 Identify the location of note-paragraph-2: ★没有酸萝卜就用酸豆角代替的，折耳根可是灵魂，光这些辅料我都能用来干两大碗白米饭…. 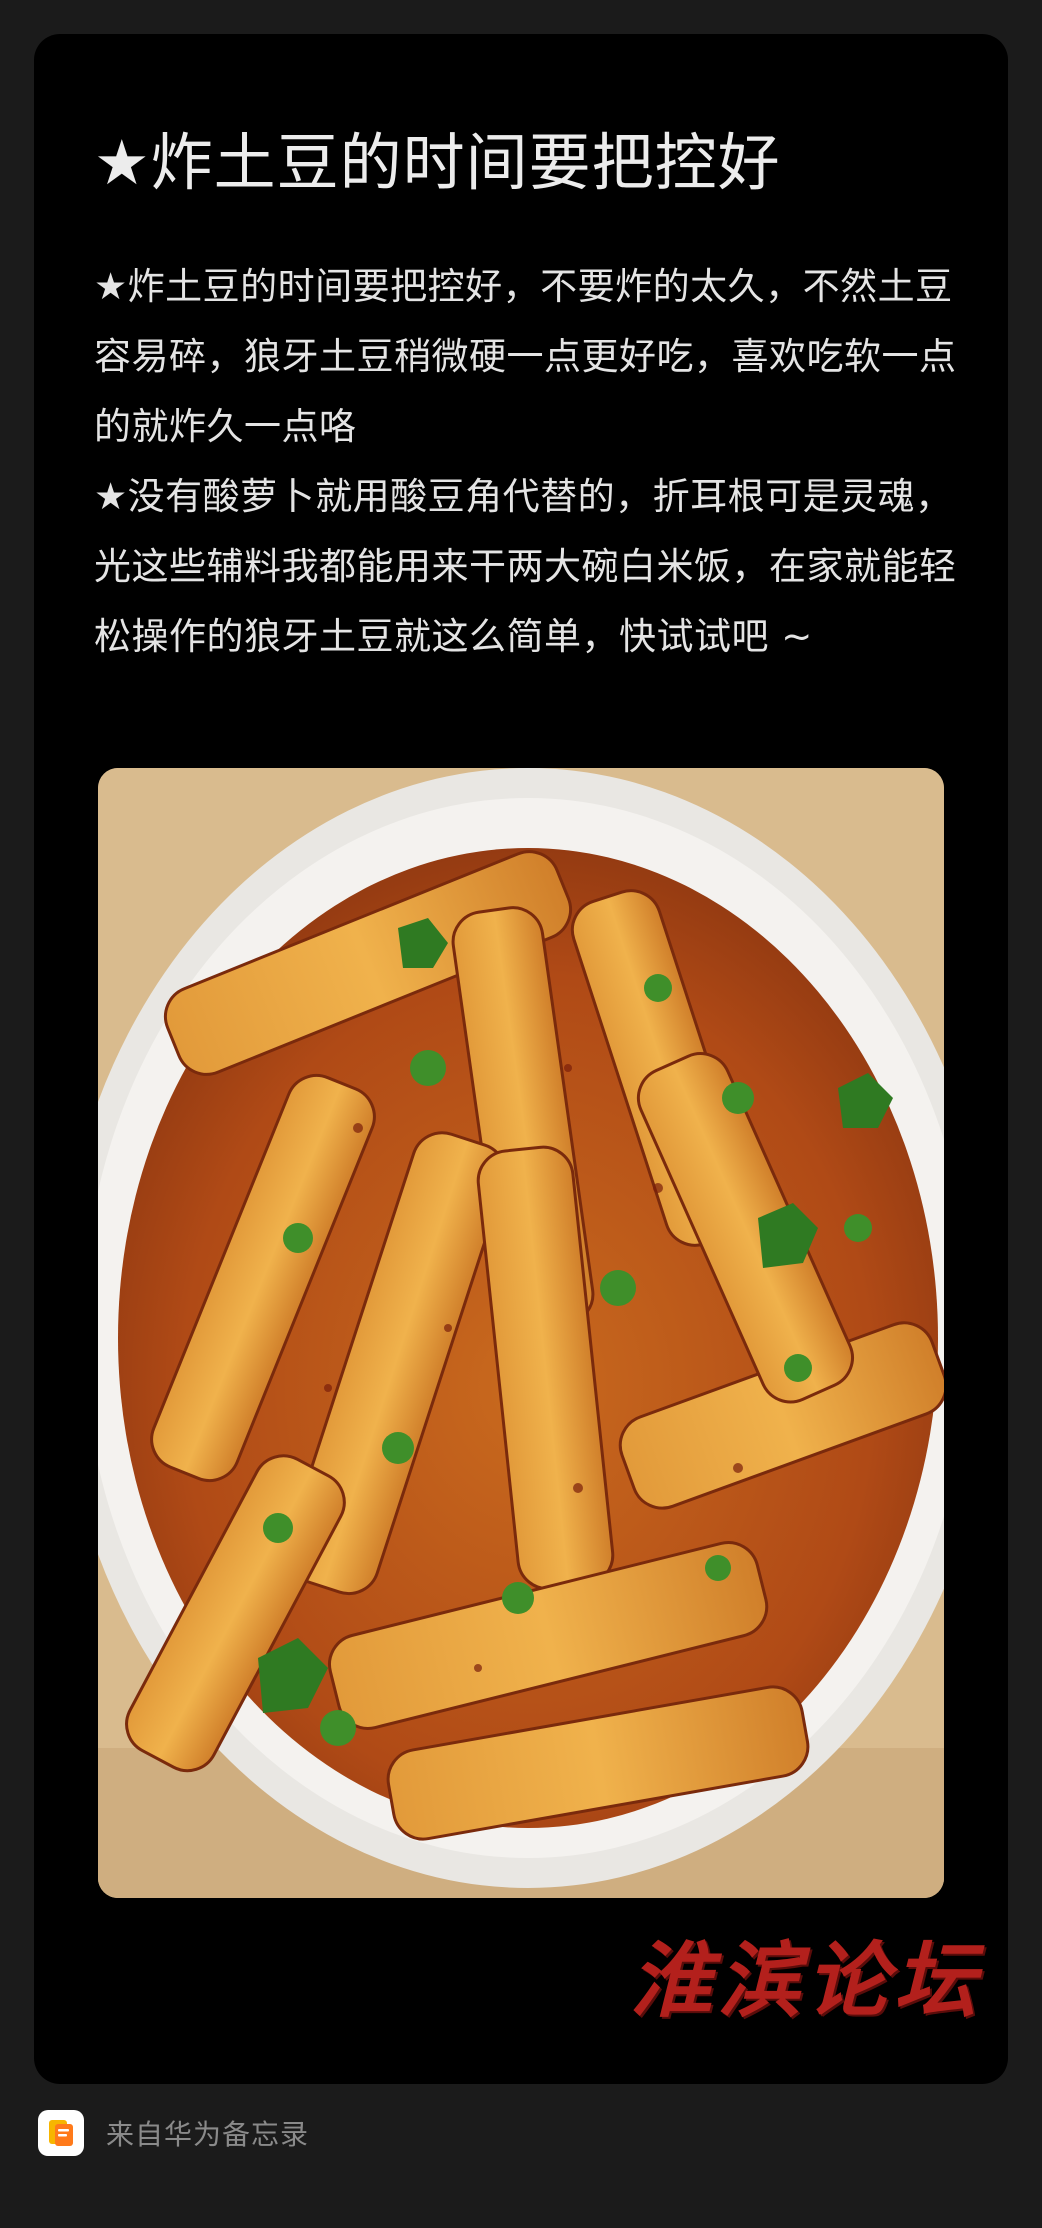
(525, 566).